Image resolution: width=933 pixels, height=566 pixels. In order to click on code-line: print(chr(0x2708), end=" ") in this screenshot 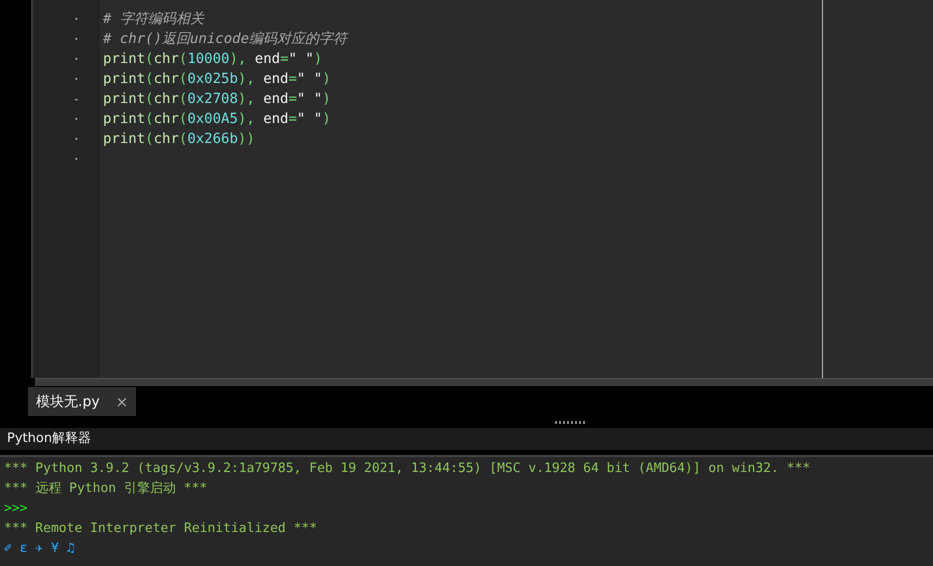, I will do `click(217, 99)`.